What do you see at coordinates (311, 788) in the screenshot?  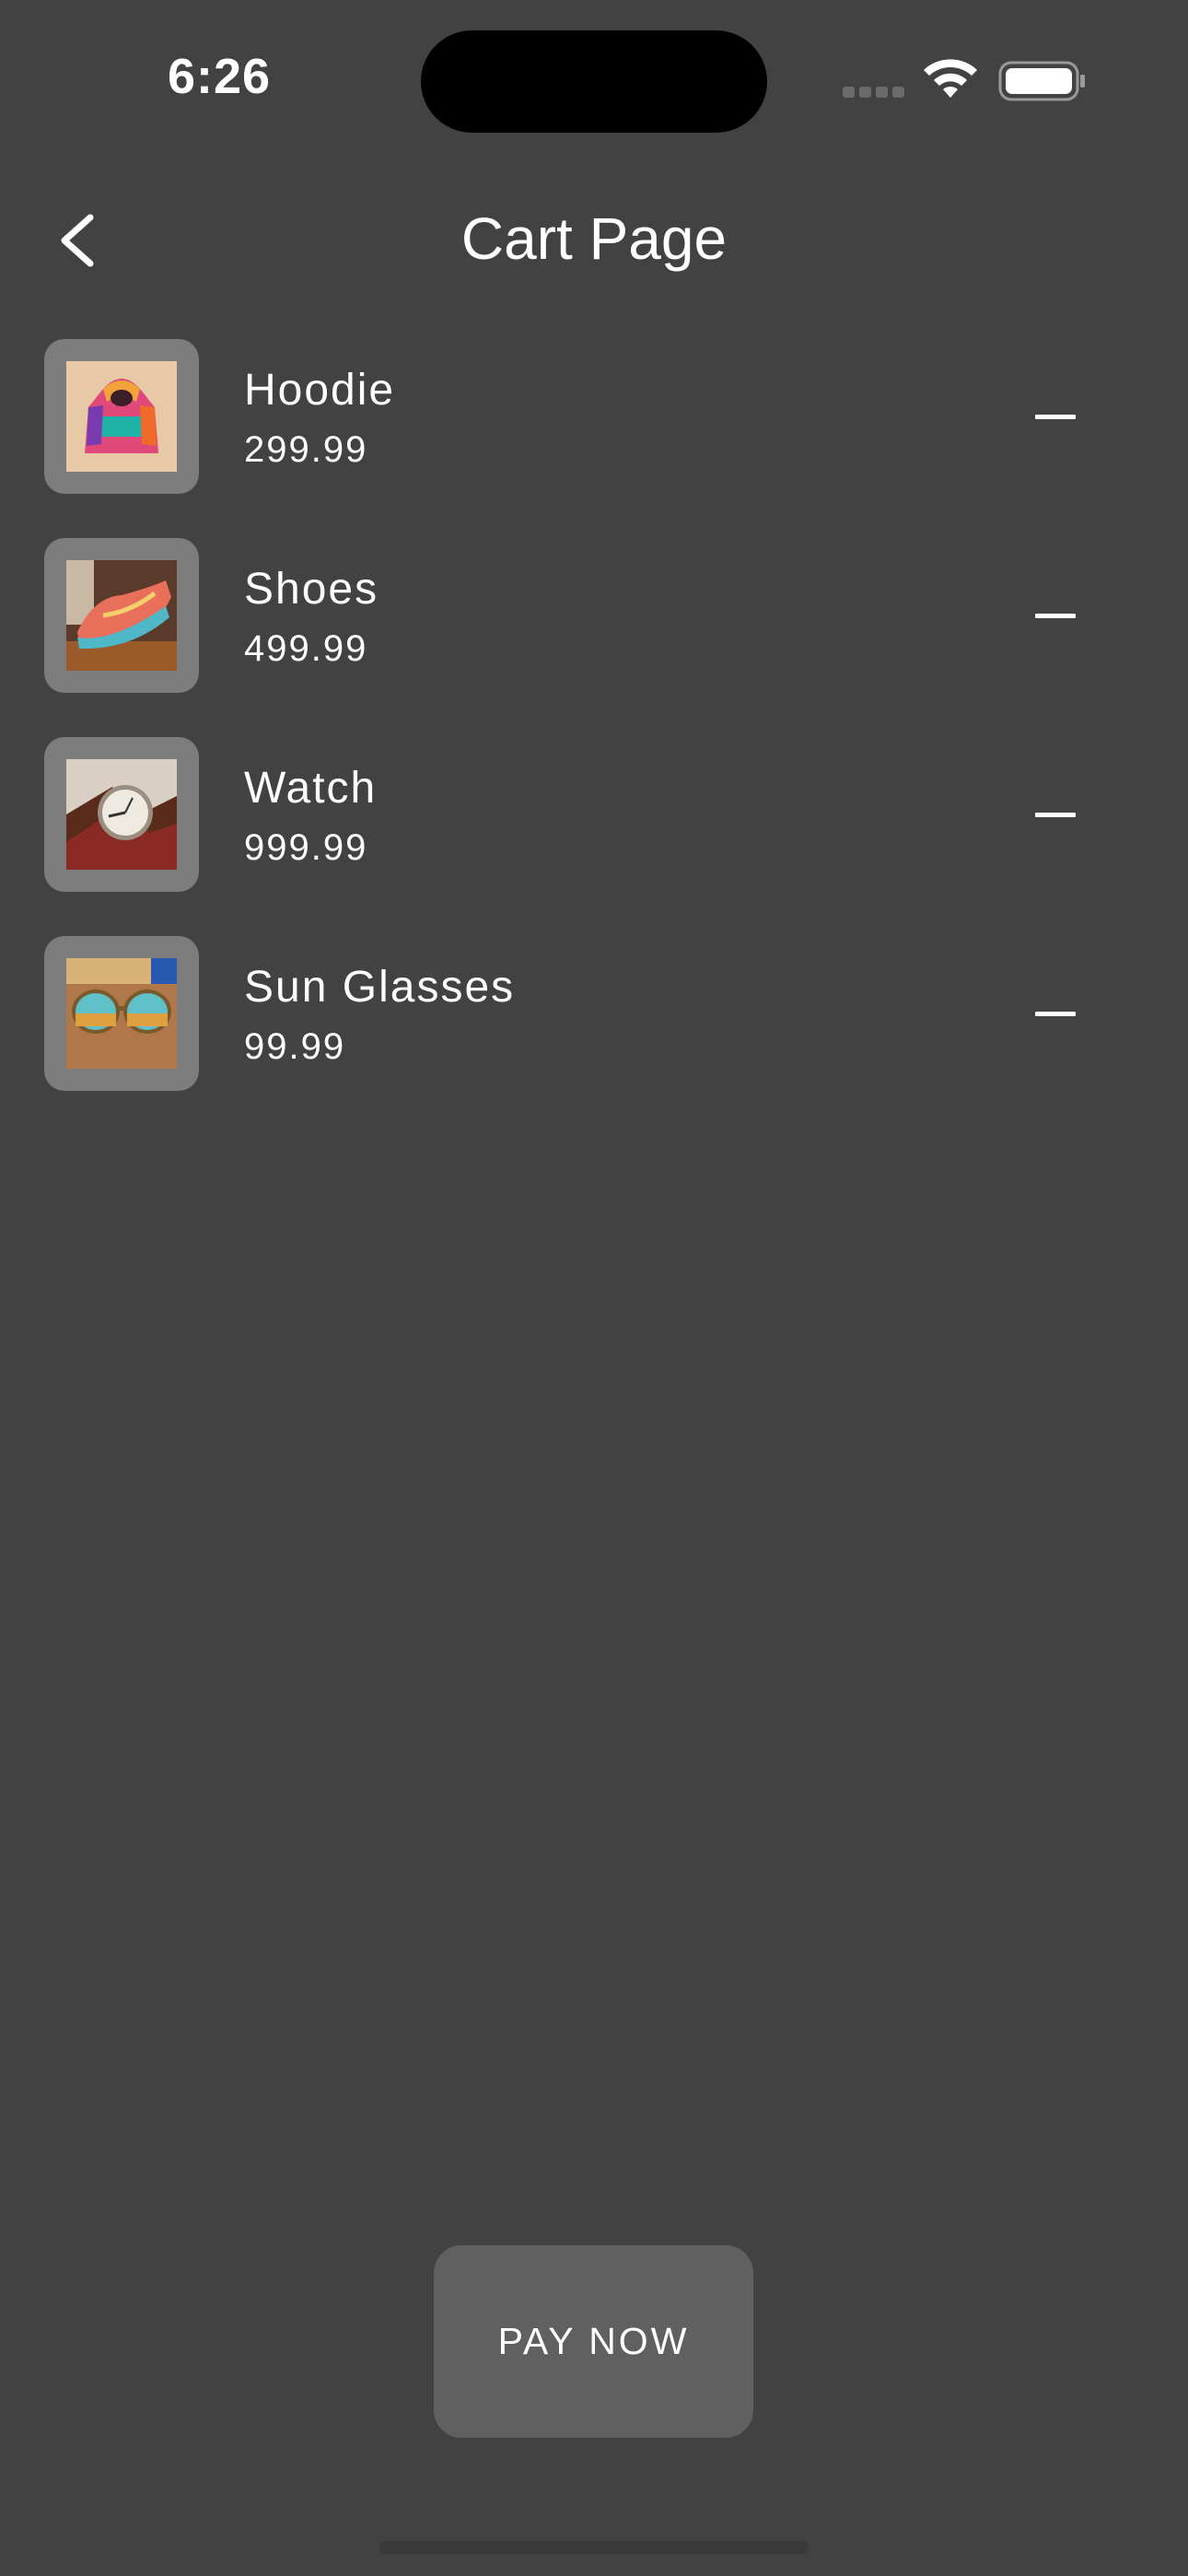 I see `item-name: Watch` at bounding box center [311, 788].